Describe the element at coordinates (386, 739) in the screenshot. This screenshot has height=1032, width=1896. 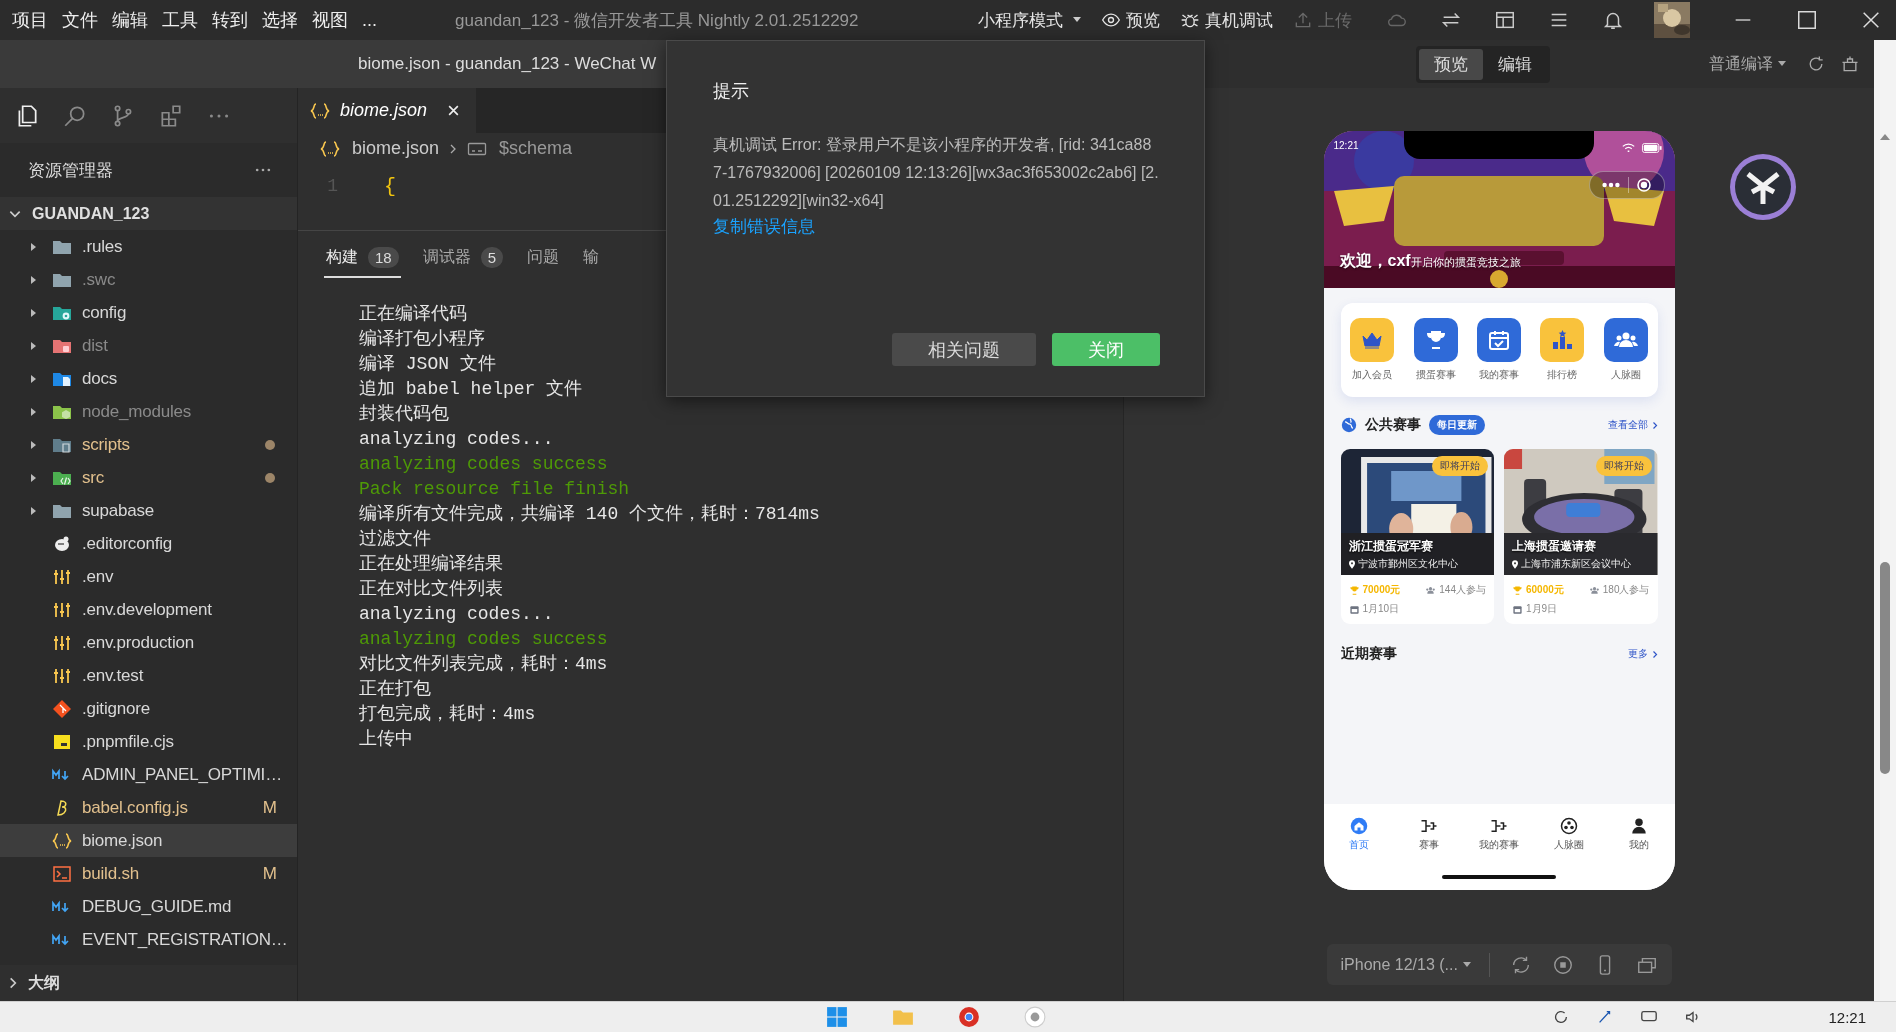
I see `console-line: 上传中` at that location.